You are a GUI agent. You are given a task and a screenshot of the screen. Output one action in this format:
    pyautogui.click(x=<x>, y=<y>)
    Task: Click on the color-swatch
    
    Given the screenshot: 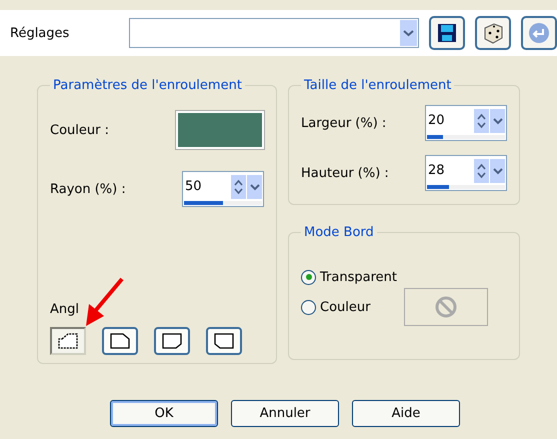 What is the action you would take?
    pyautogui.click(x=220, y=130)
    